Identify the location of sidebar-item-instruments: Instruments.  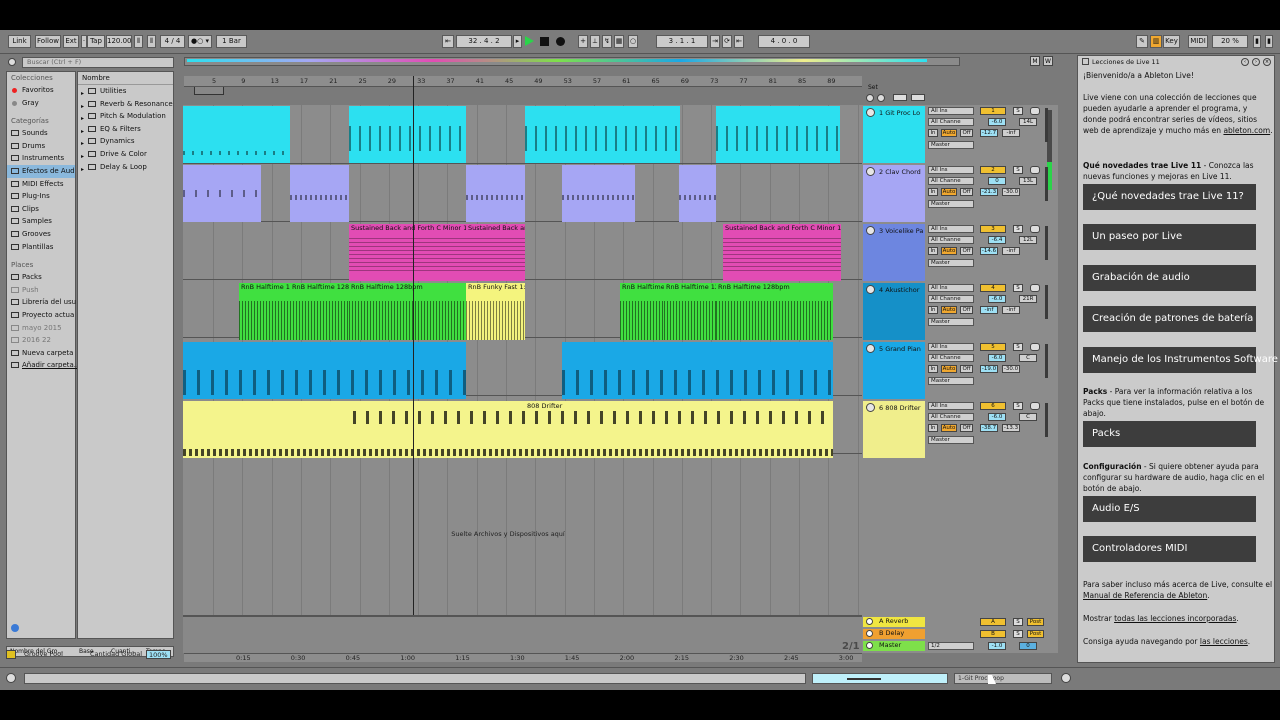
(41, 158).